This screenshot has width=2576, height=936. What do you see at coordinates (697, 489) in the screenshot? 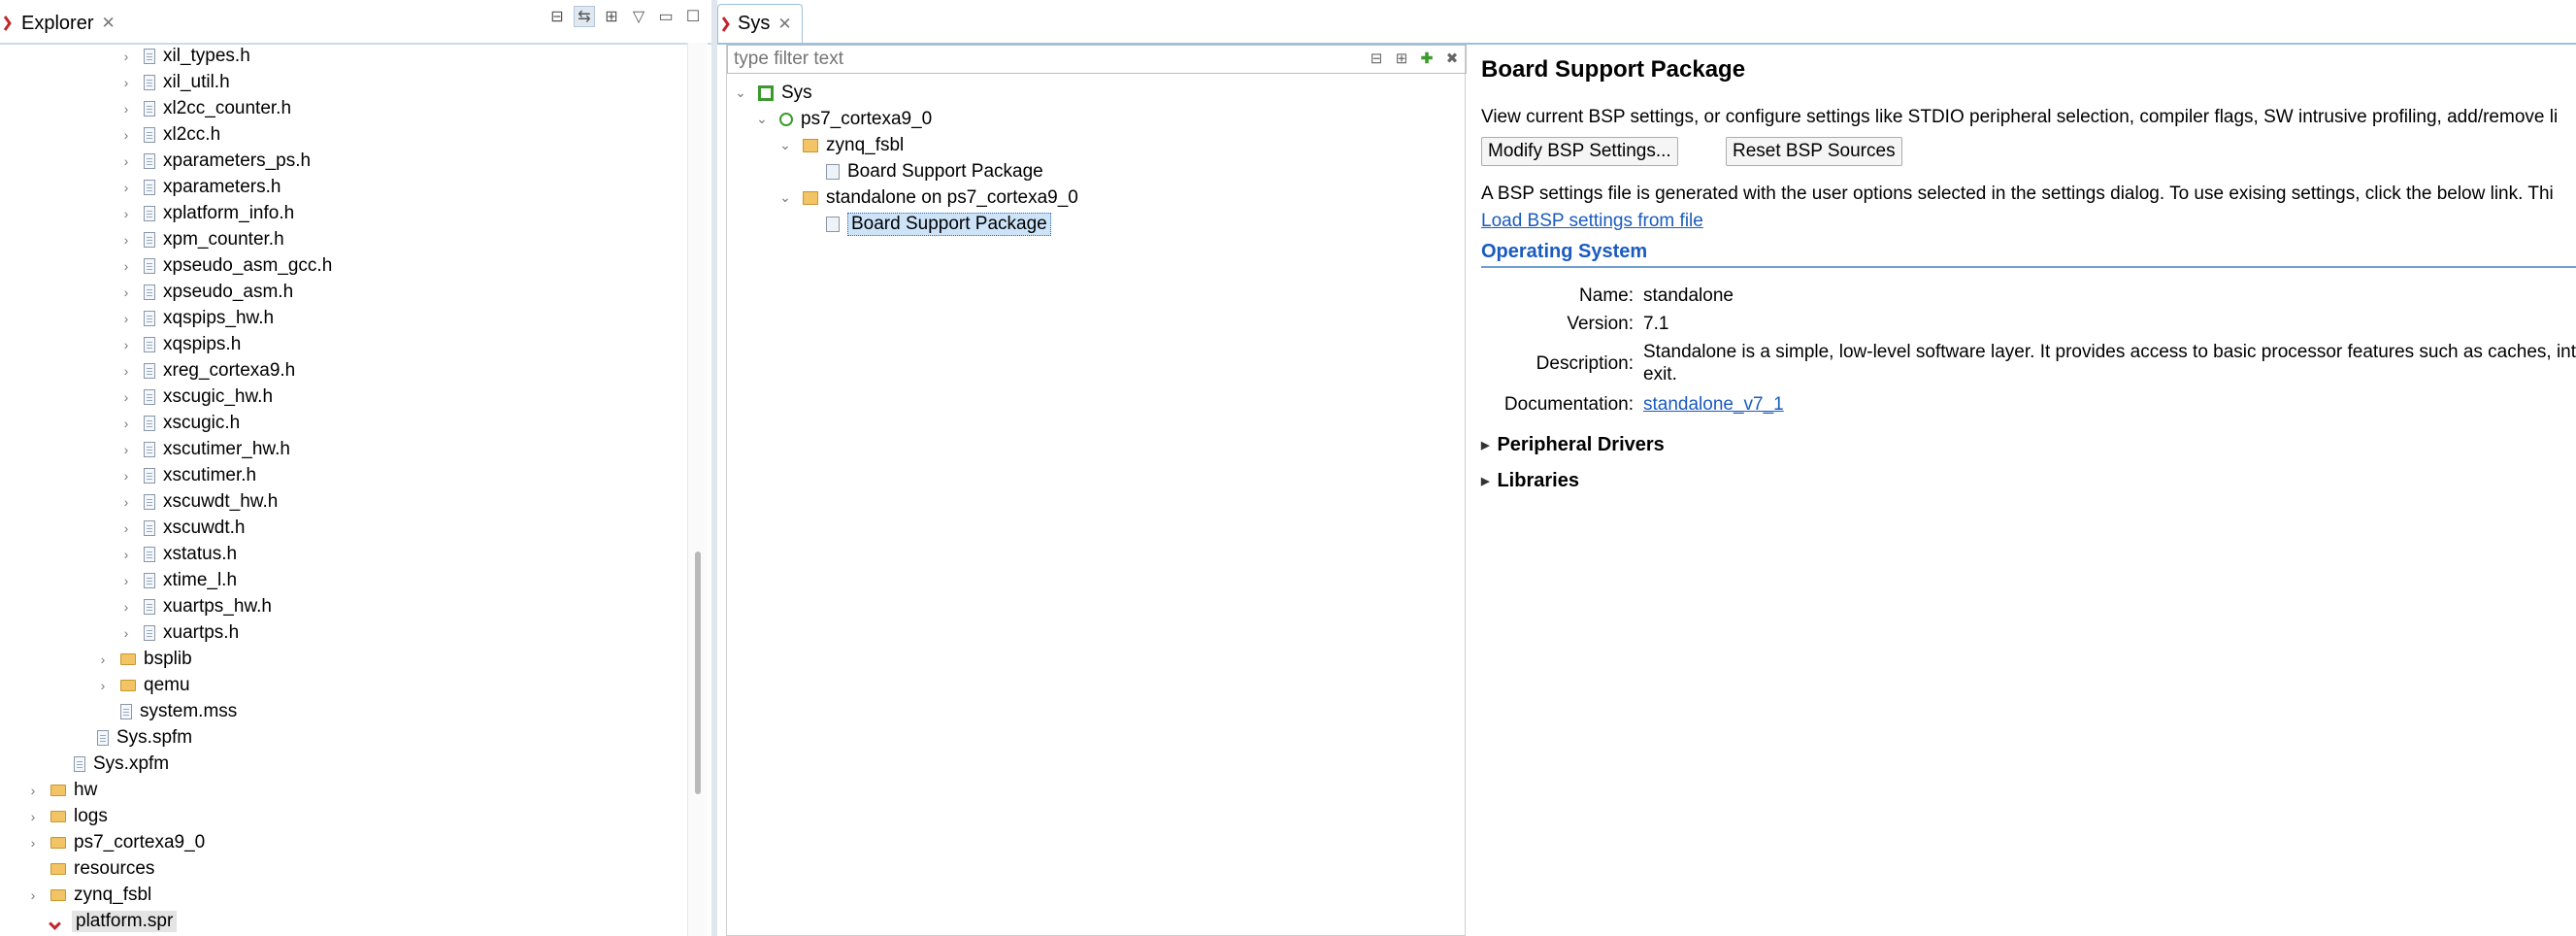
I see `scrollbar-track` at bounding box center [697, 489].